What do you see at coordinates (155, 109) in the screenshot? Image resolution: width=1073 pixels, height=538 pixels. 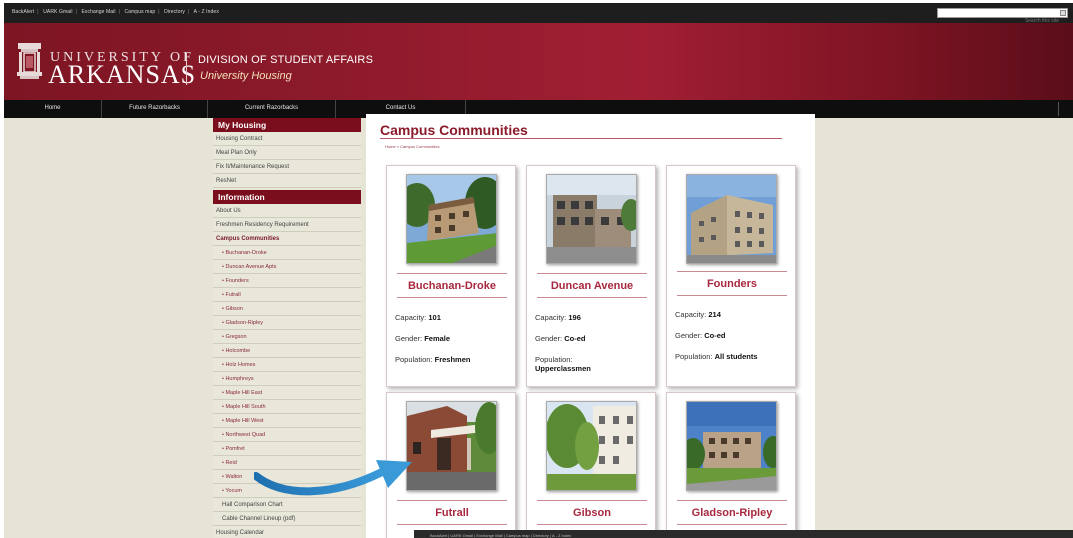 I see `nav-future-razorbacks: Future Razorbacks` at bounding box center [155, 109].